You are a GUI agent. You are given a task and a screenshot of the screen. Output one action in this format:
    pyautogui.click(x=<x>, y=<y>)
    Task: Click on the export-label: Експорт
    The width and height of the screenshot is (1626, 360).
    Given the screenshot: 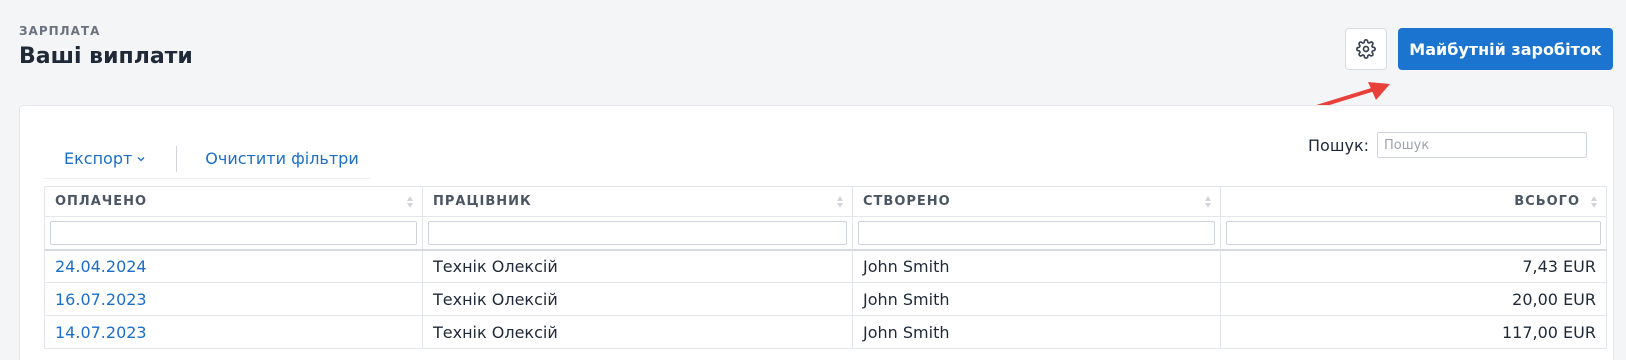 What is the action you would take?
    pyautogui.click(x=98, y=158)
    